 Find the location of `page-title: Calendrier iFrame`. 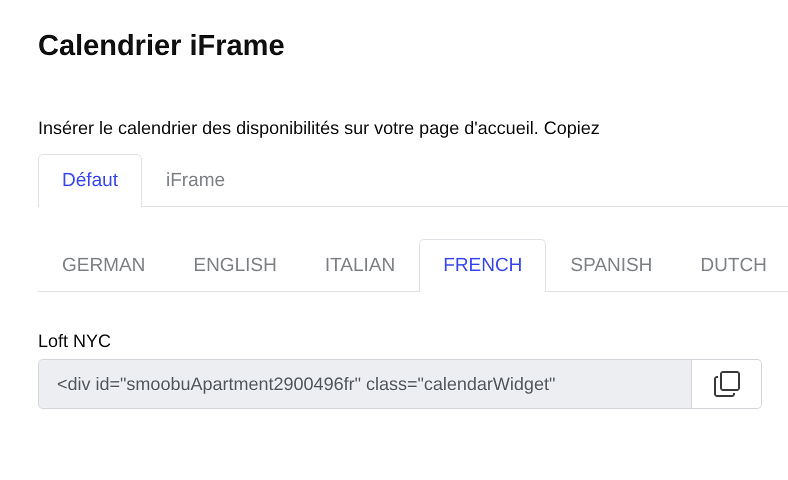

page-title: Calendrier iFrame is located at coordinates (162, 46).